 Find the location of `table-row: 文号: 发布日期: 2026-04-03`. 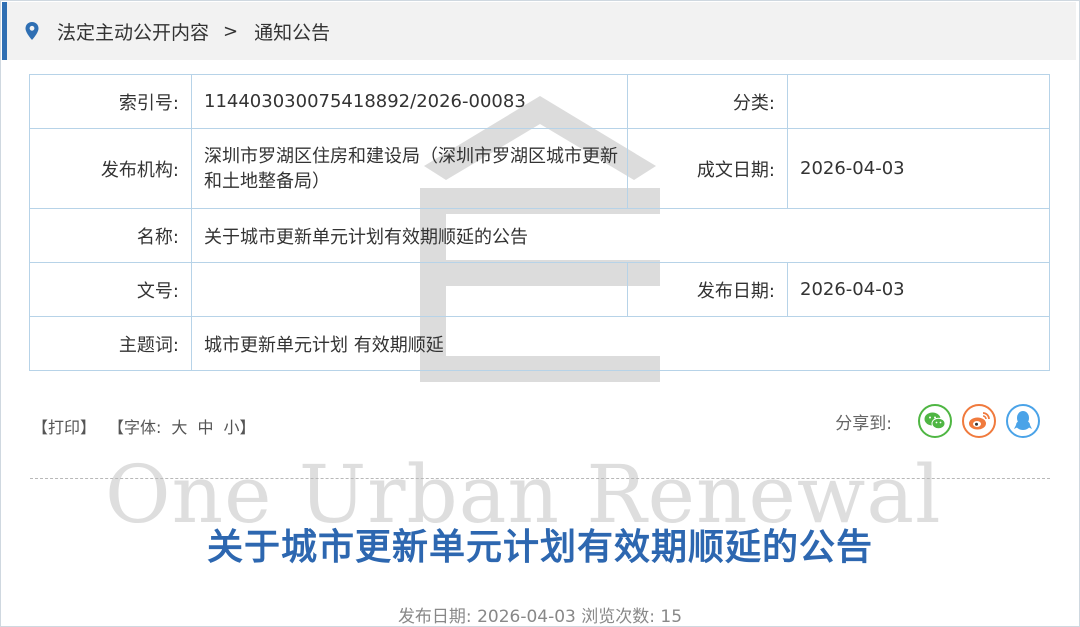

table-row: 文号: 发布日期: 2026-04-03 is located at coordinates (539, 289).